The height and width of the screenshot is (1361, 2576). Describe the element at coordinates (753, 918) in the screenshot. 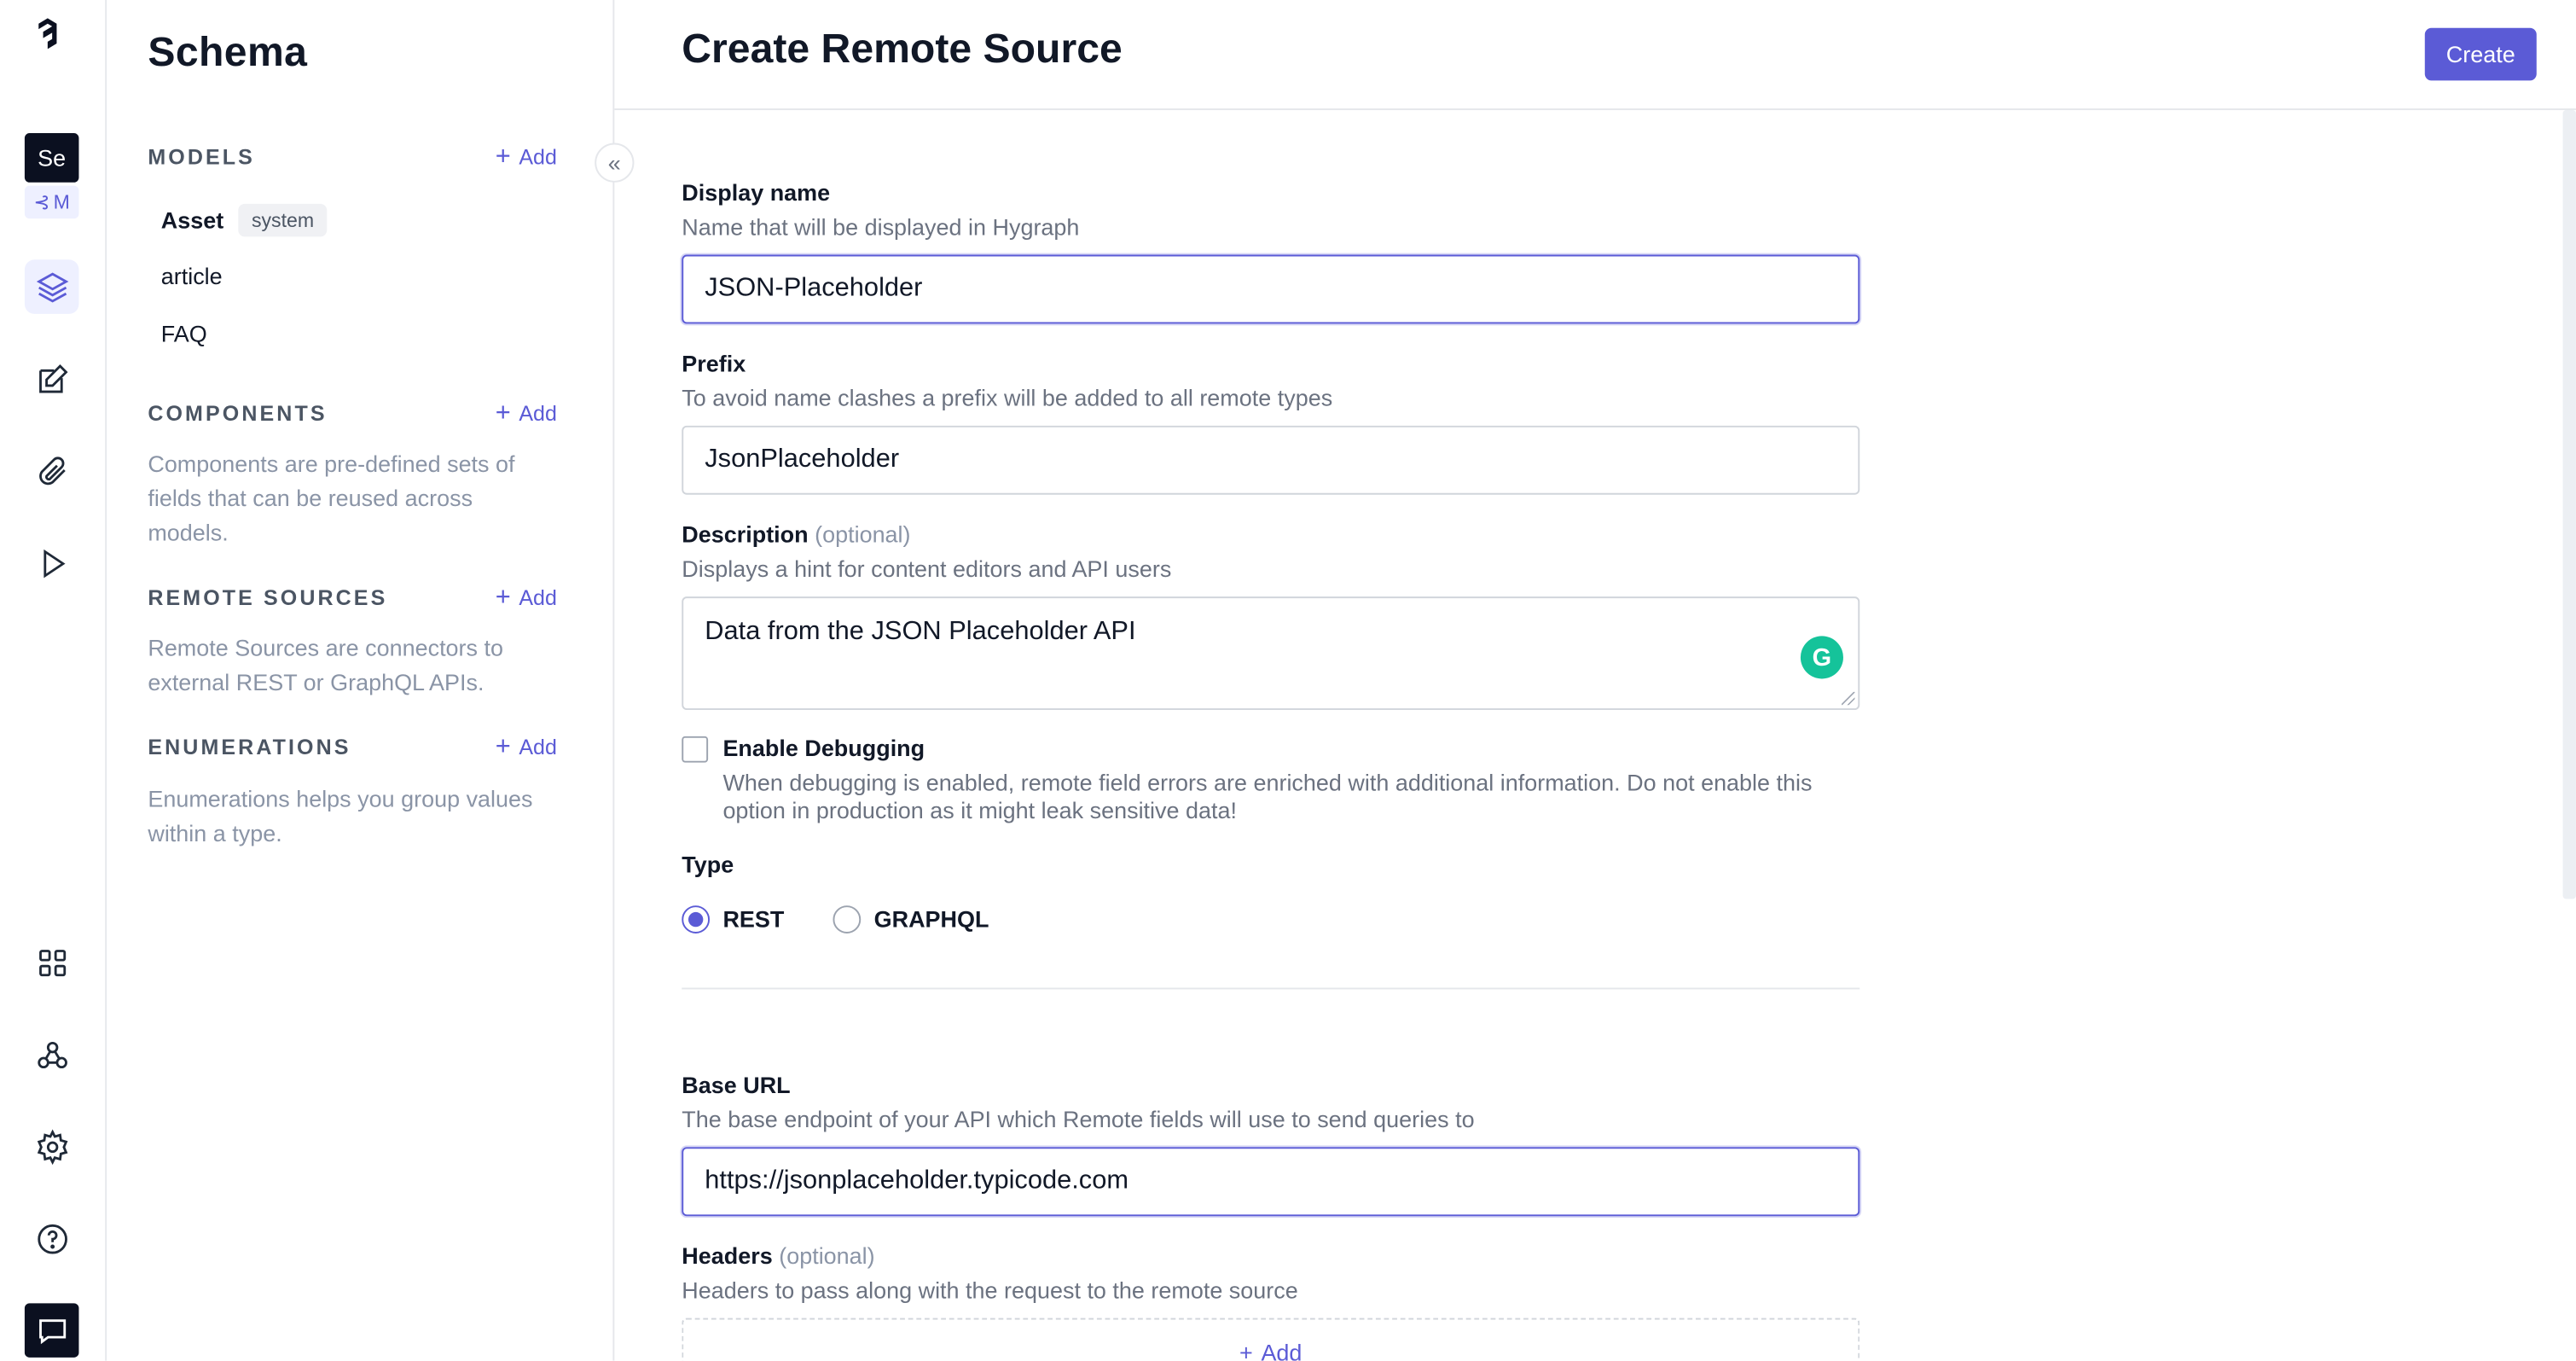

I see `rest-radio-label: REST` at that location.